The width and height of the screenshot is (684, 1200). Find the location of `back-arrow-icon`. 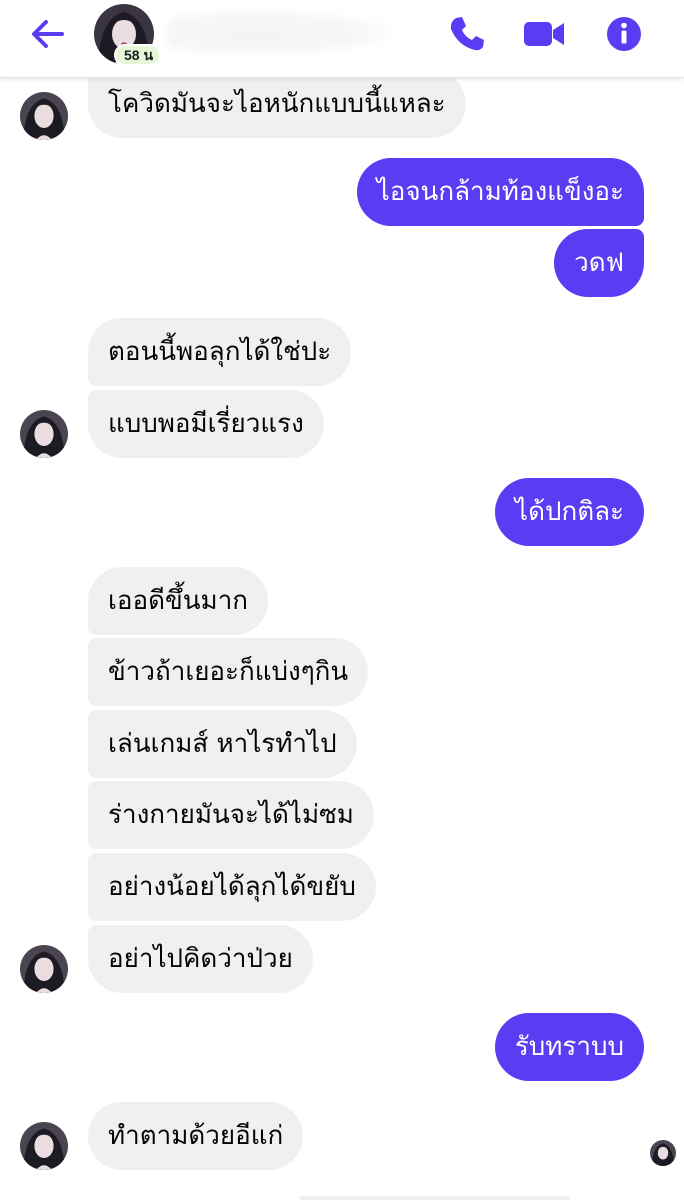

back-arrow-icon is located at coordinates (48, 34).